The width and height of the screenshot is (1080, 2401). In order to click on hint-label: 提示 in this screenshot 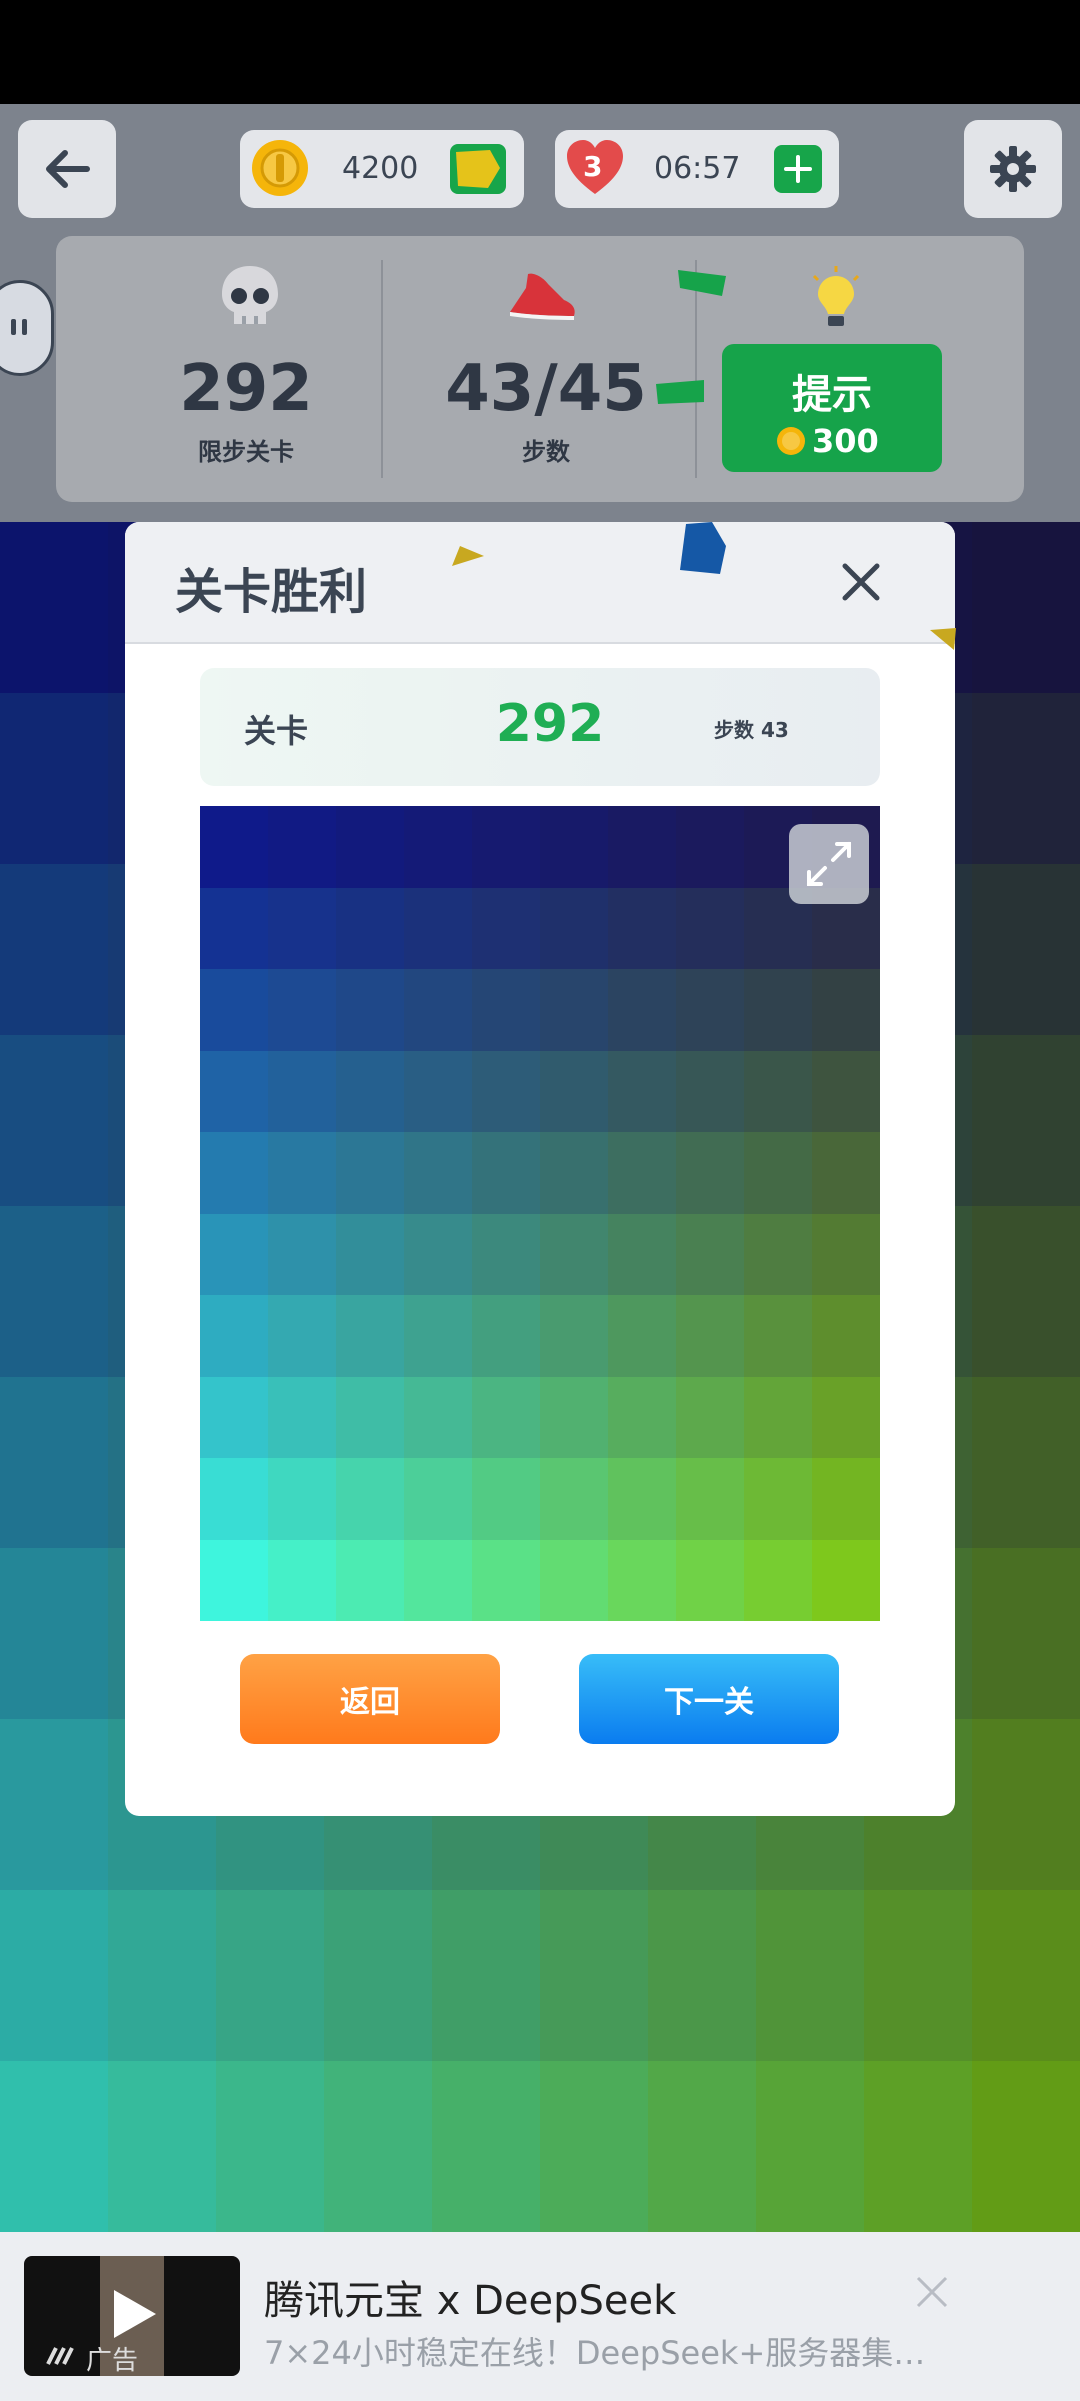, I will do `click(832, 395)`.